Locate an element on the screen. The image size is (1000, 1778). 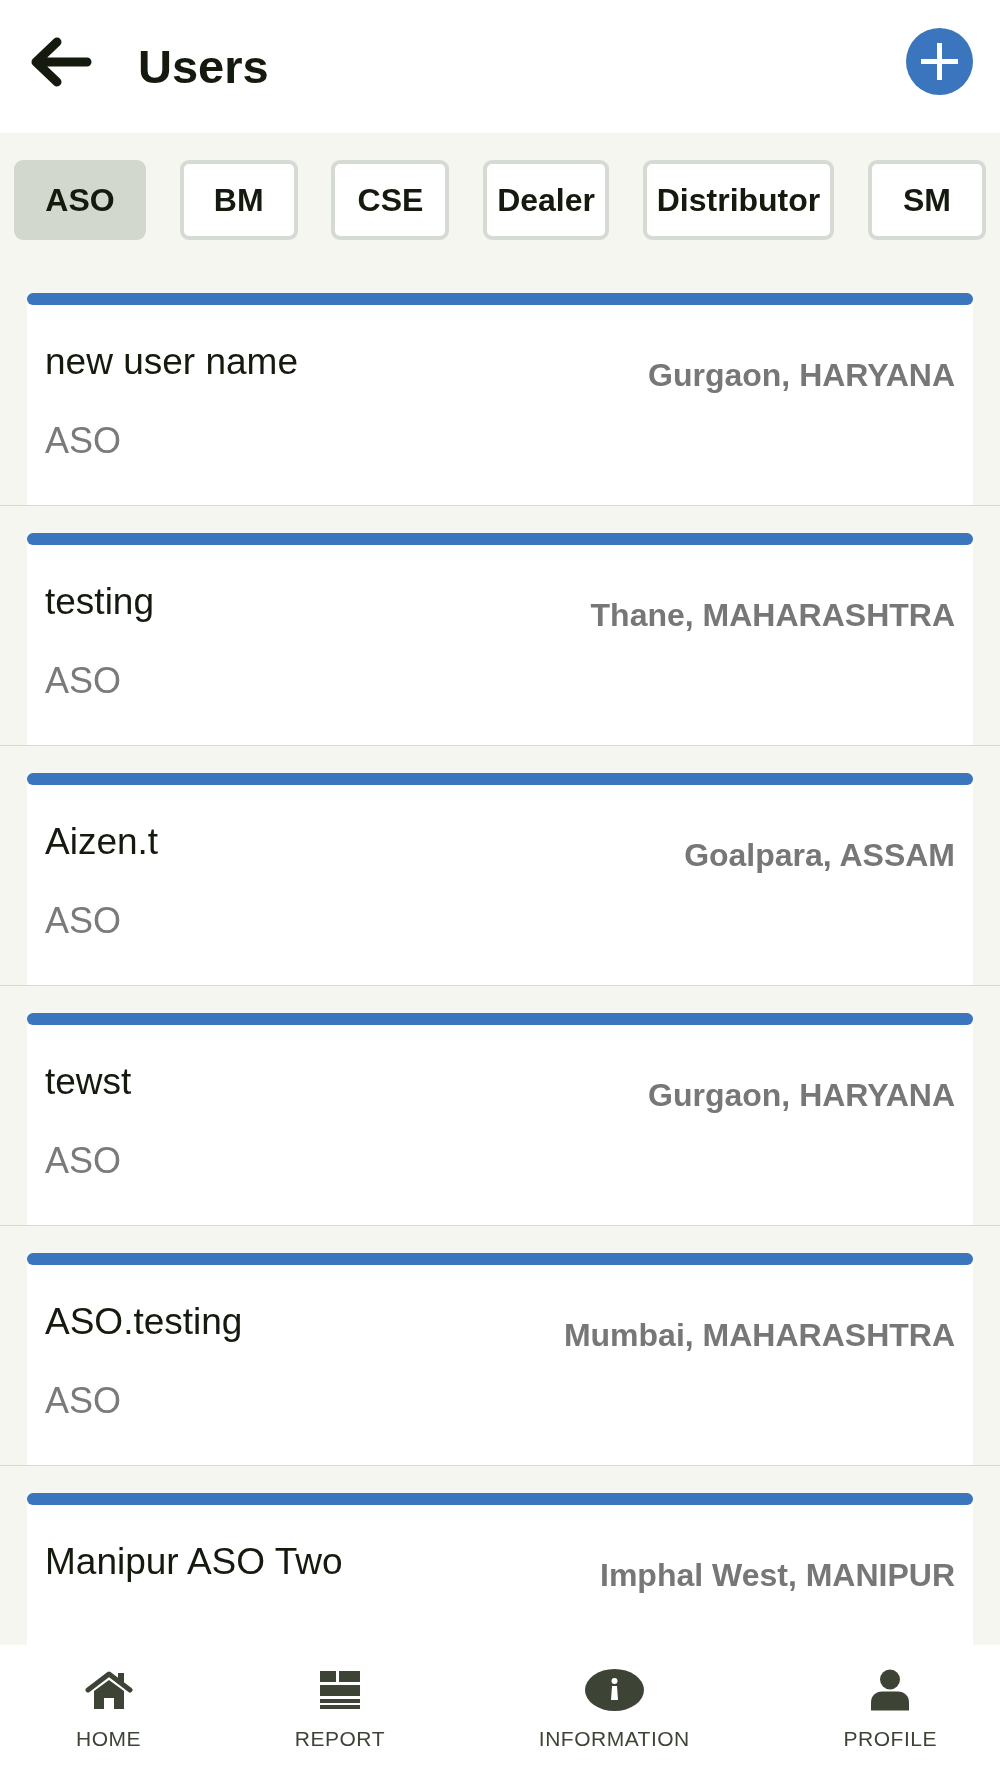
nav-button: REPORT is located at coordinates (339, 1698).